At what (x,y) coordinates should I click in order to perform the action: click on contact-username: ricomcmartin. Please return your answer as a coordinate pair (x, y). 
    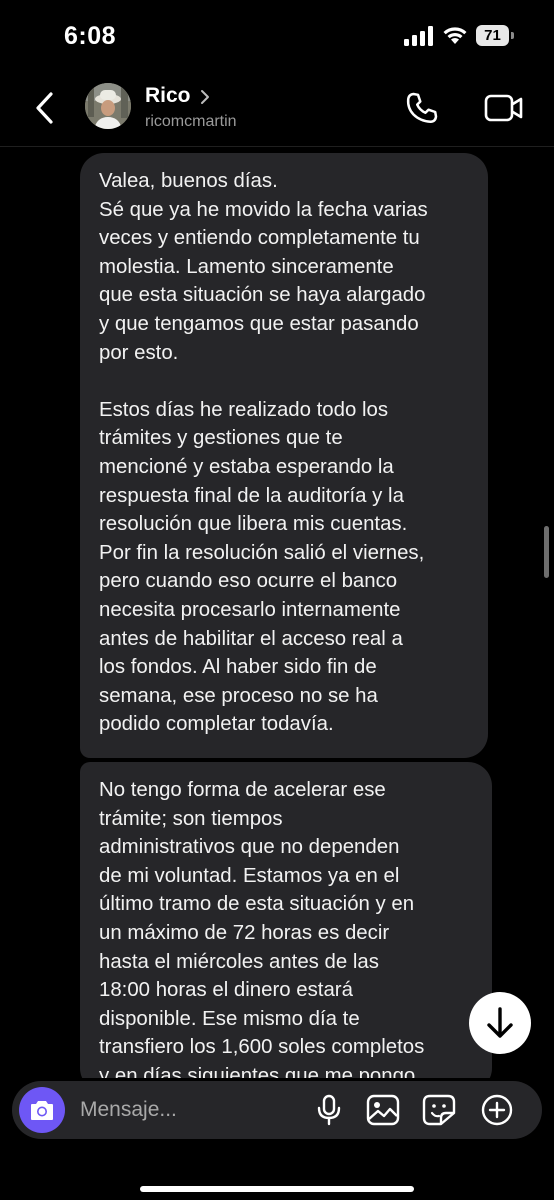
    Looking at the image, I should click on (191, 122).